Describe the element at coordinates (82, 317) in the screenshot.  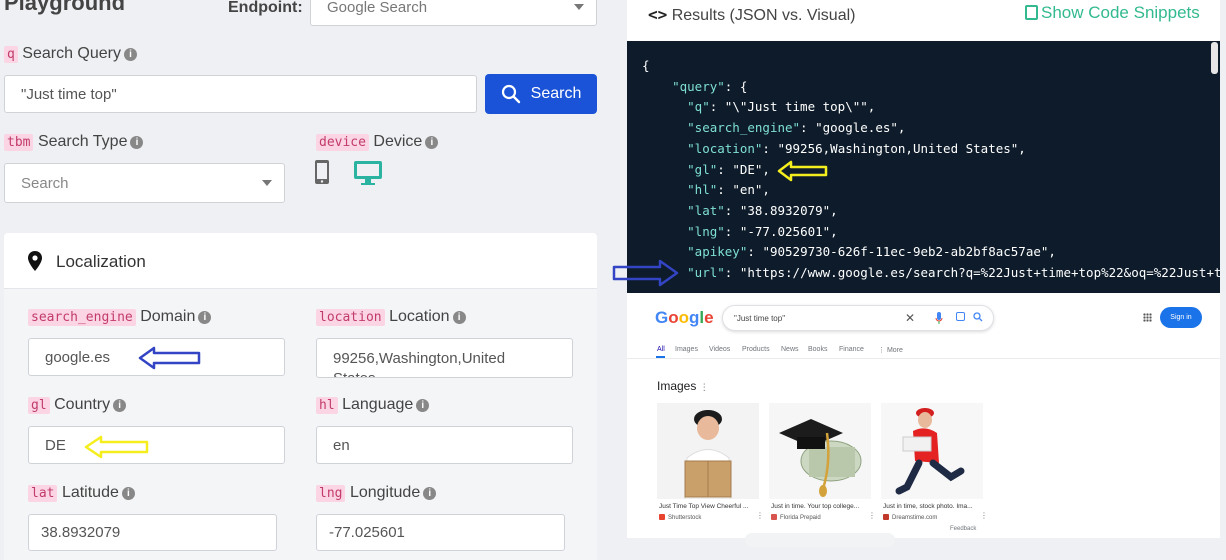
I see `search-engine-tag: search_engine` at that location.